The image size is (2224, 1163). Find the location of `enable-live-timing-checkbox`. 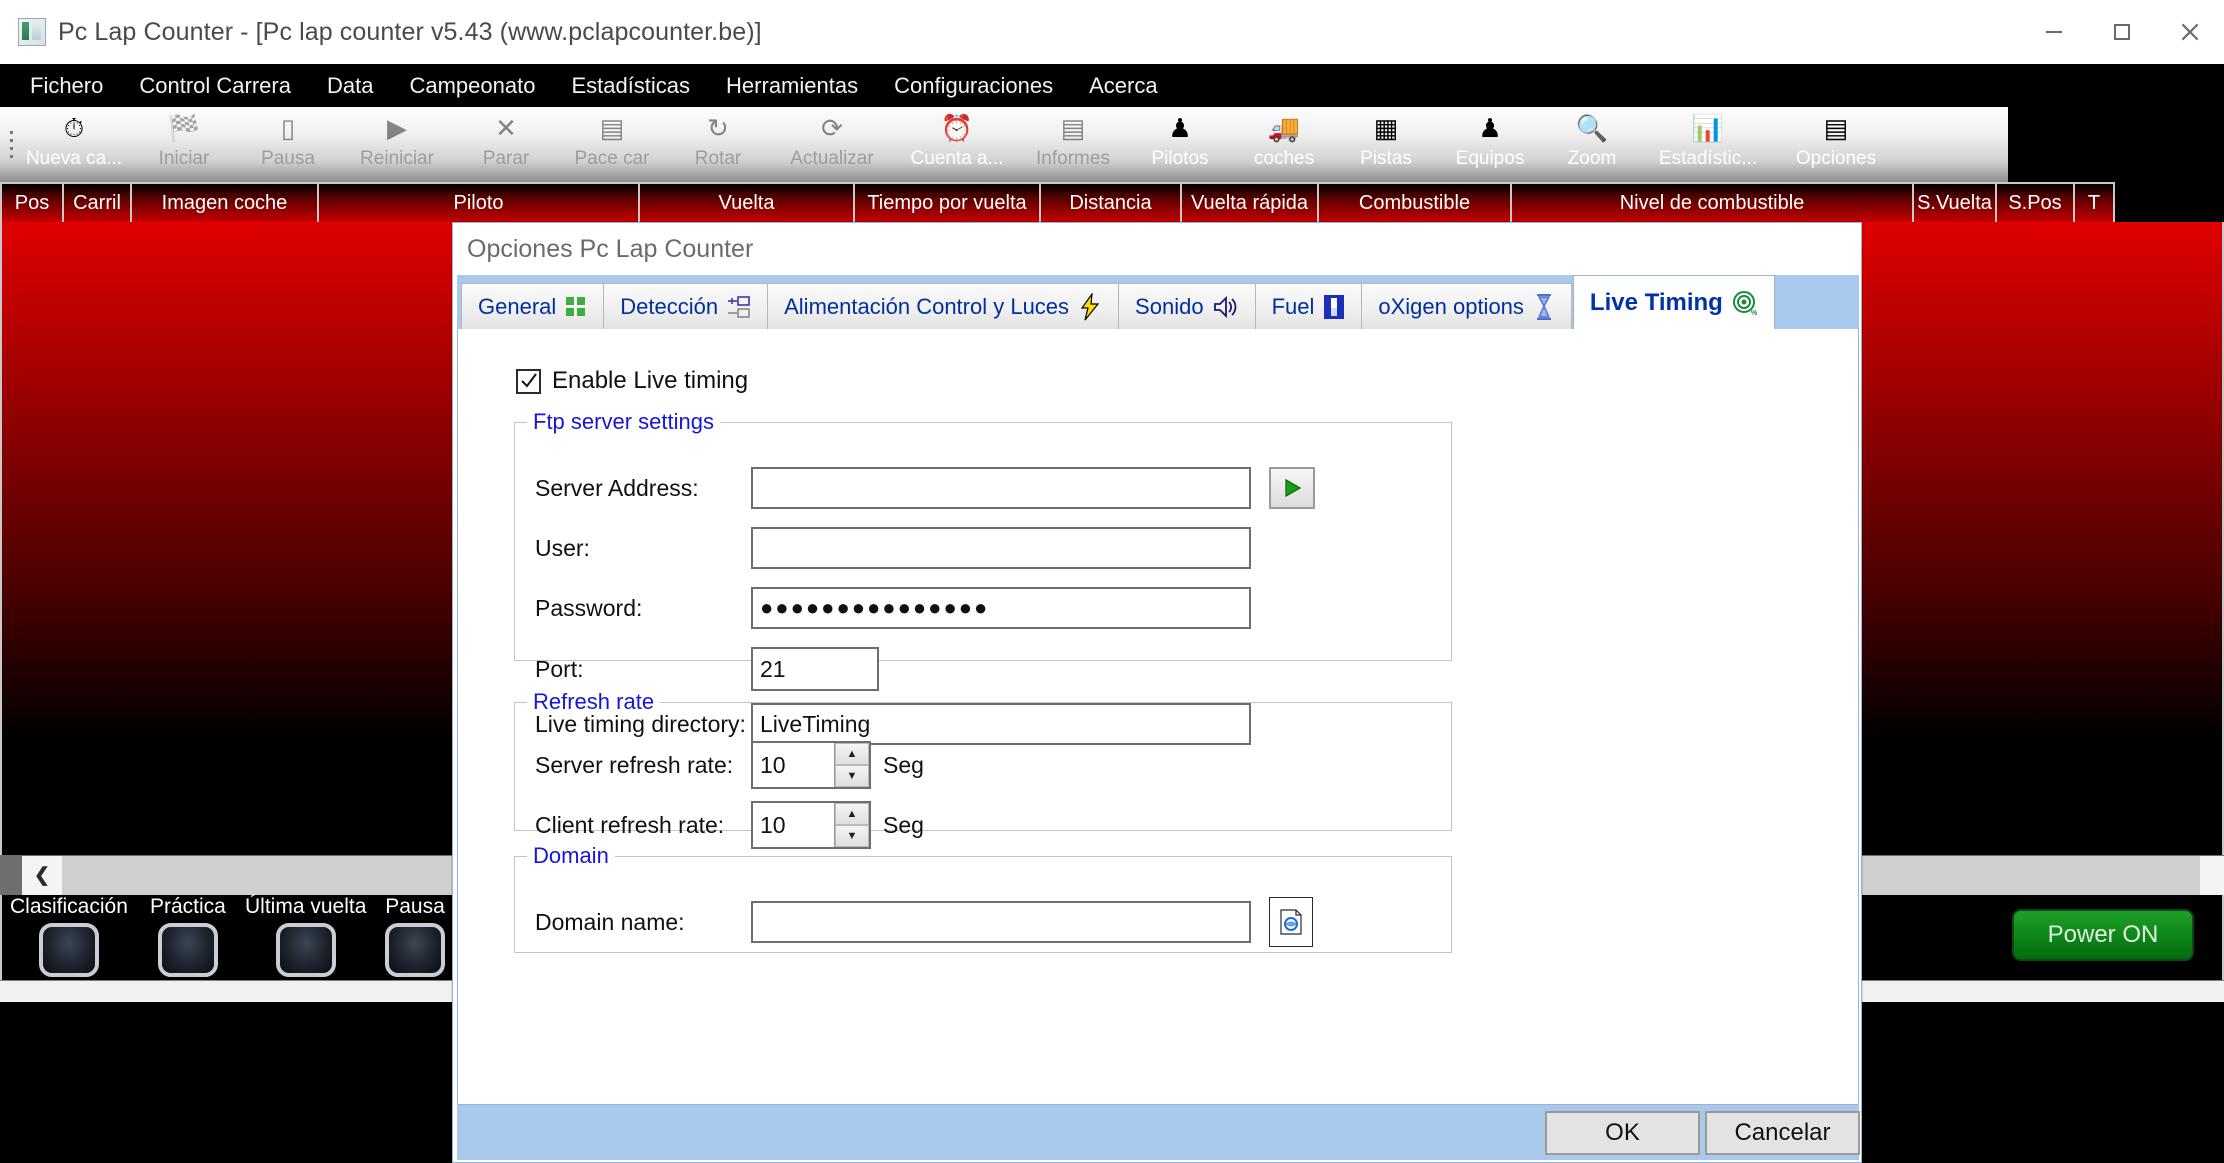

enable-live-timing-checkbox is located at coordinates (528, 381).